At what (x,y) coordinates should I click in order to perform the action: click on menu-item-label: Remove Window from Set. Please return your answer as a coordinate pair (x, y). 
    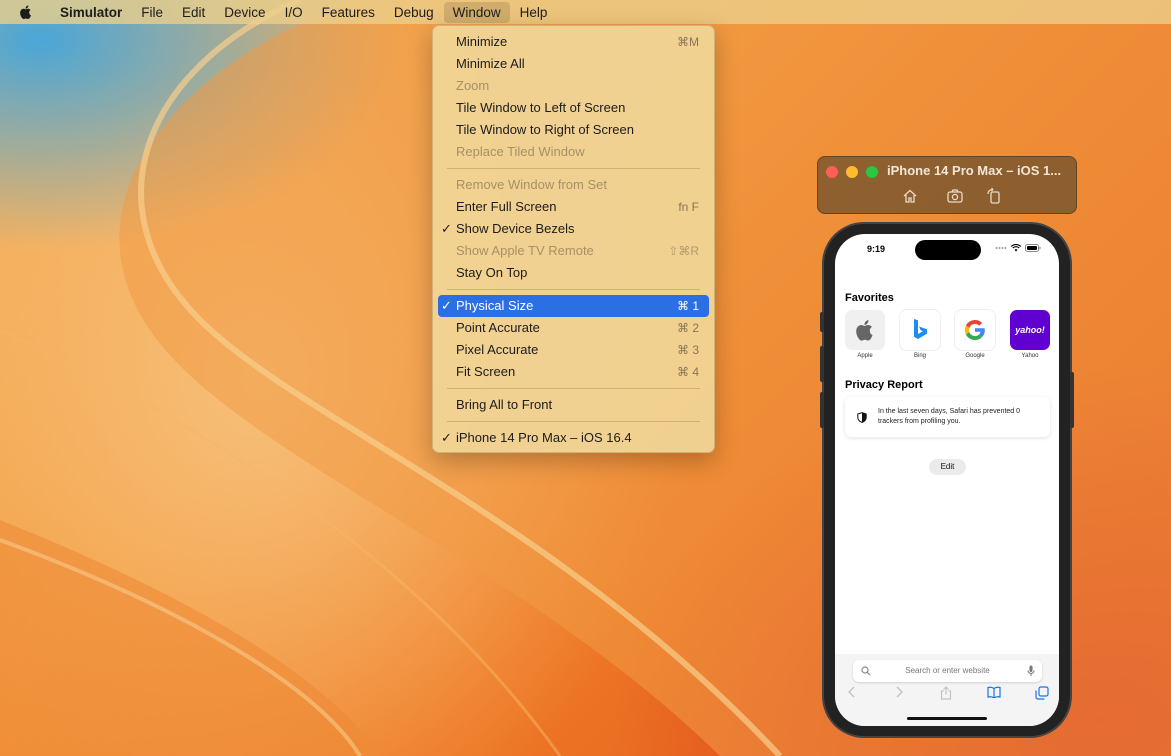
    Looking at the image, I should click on (531, 184).